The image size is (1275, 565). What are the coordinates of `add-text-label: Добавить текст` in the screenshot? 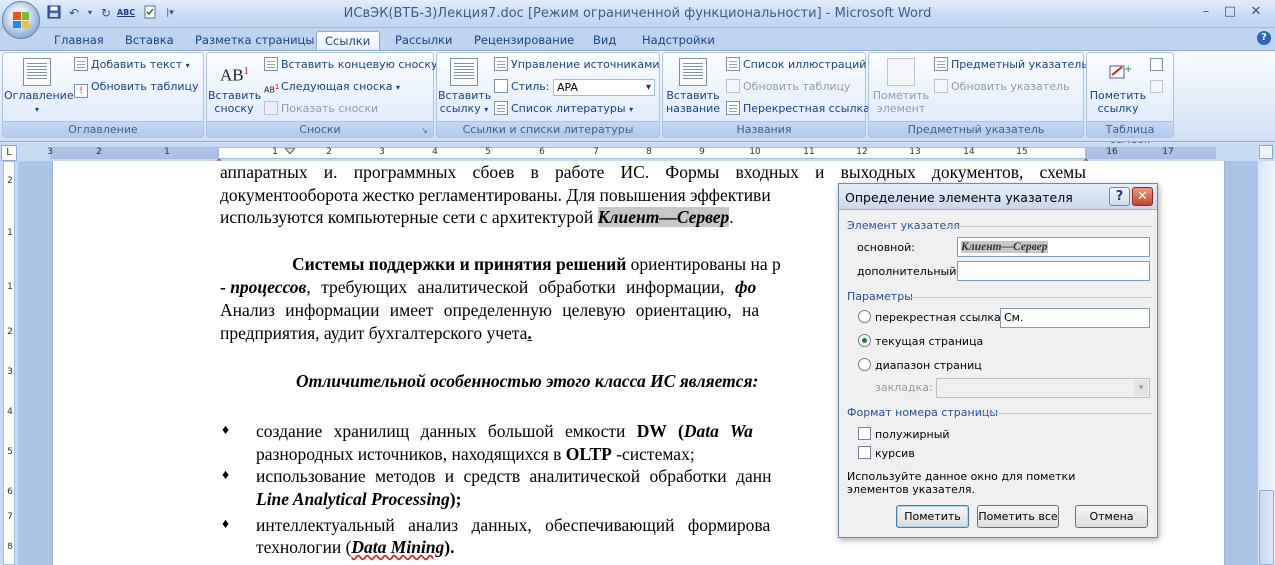 It's located at (137, 64).